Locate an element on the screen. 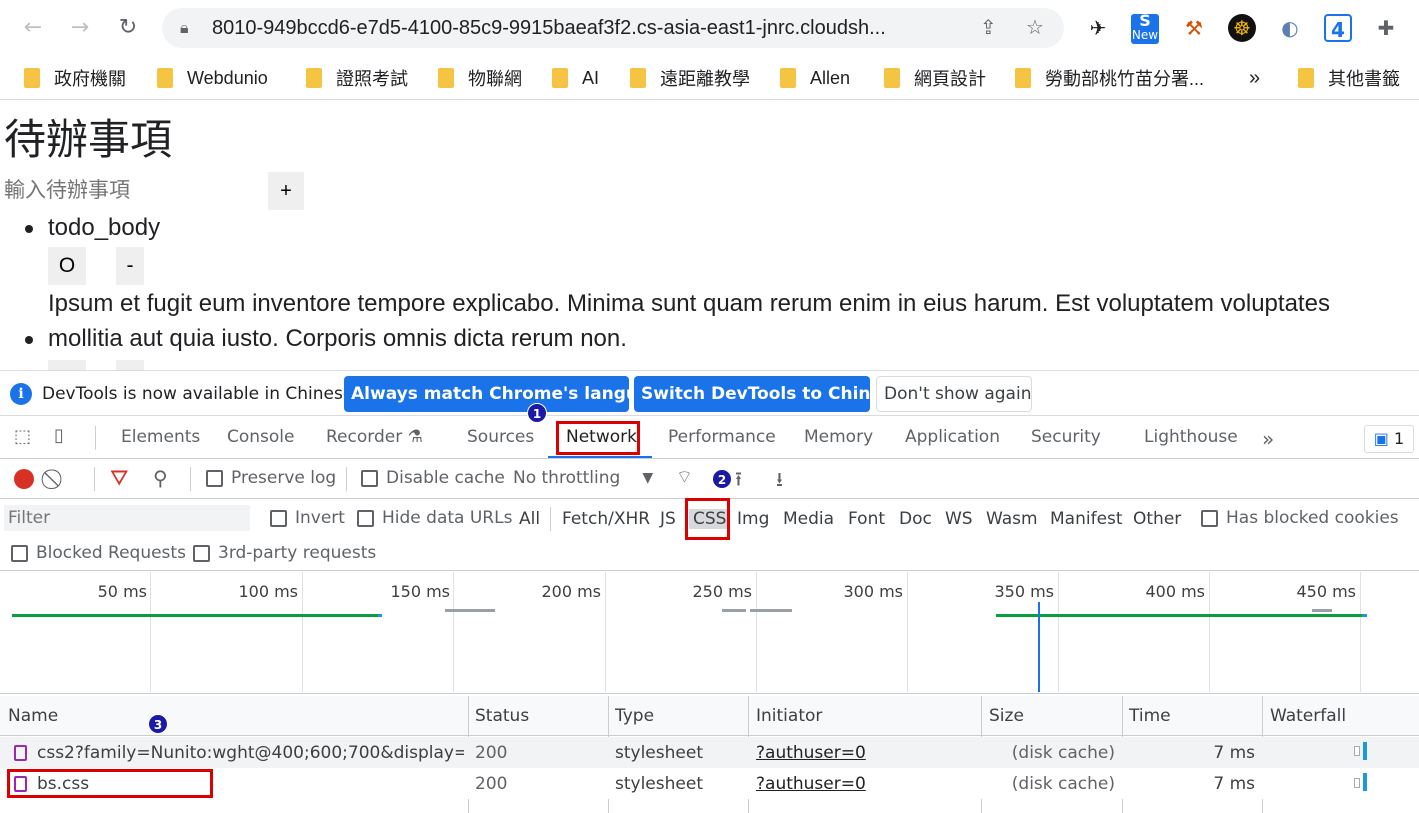  filter-type-manifest: Manifest is located at coordinates (1086, 519).